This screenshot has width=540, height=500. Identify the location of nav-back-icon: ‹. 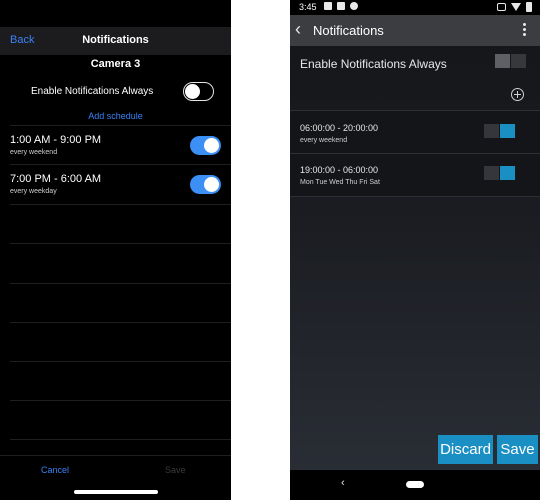
(343, 483).